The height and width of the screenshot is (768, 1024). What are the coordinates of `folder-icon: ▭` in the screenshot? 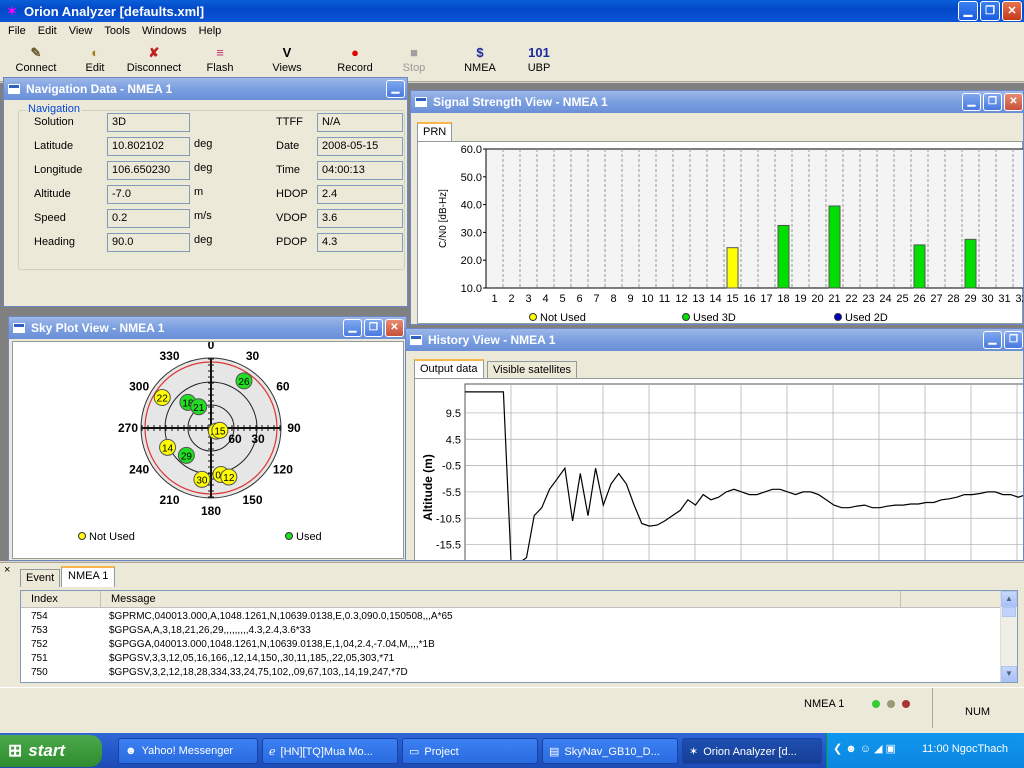 It's located at (414, 752).